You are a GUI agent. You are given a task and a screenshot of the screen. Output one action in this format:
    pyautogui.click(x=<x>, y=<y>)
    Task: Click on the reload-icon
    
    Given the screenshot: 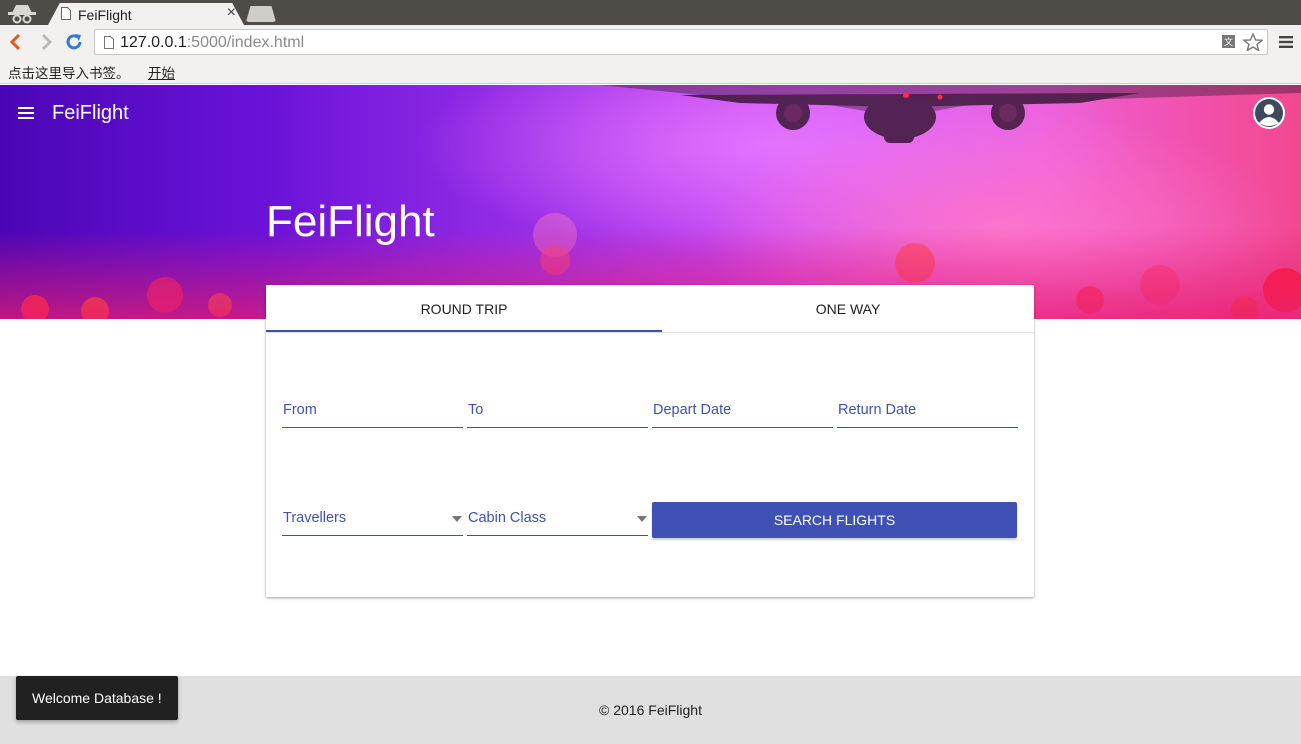 What is the action you would take?
    pyautogui.click(x=74, y=42)
    